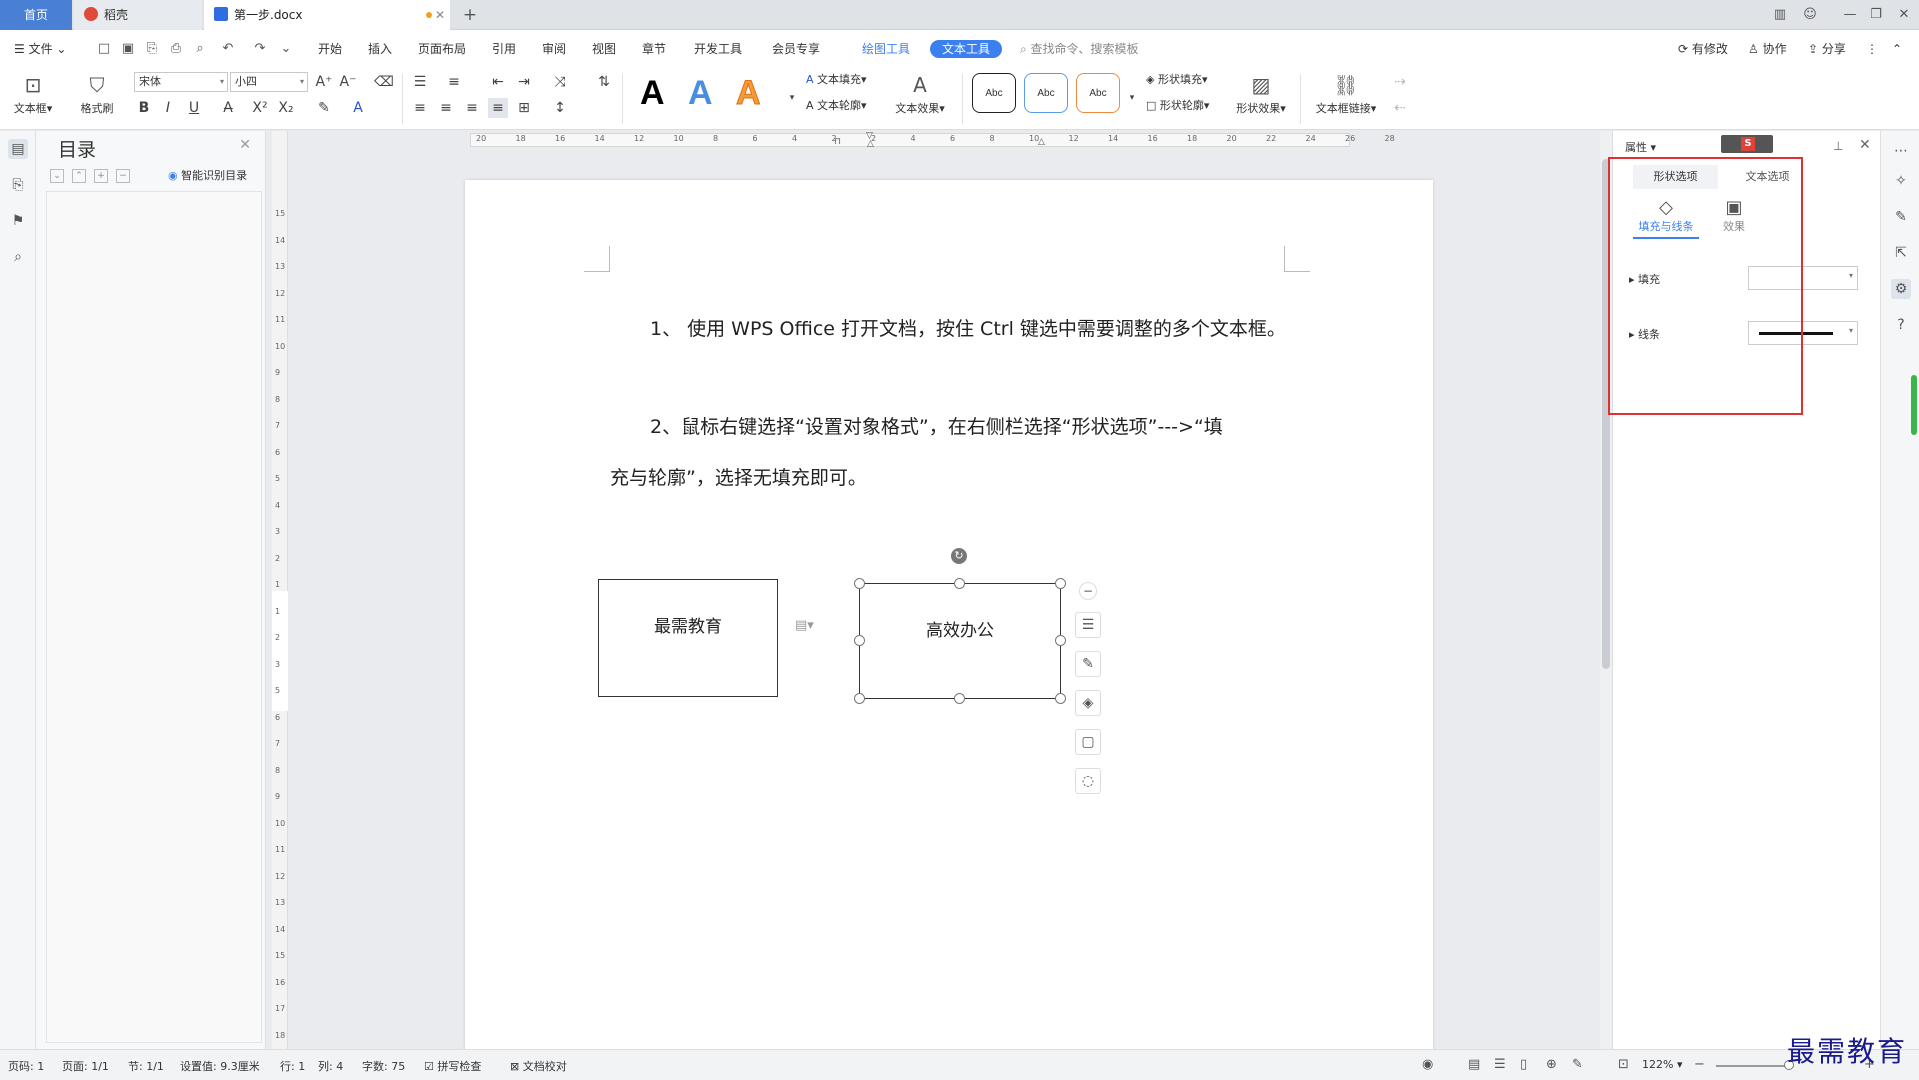 The width and height of the screenshot is (1919, 1080). Describe the element at coordinates (454, 82) in the screenshot. I see `numbering-icon: ≡` at that location.